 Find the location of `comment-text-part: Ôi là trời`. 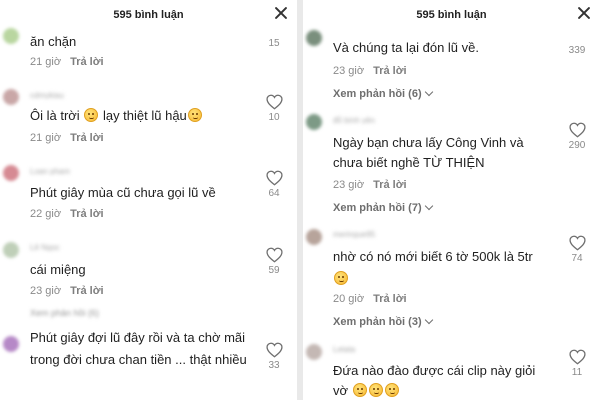

comment-text-part: Ôi là trời is located at coordinates (55, 115).